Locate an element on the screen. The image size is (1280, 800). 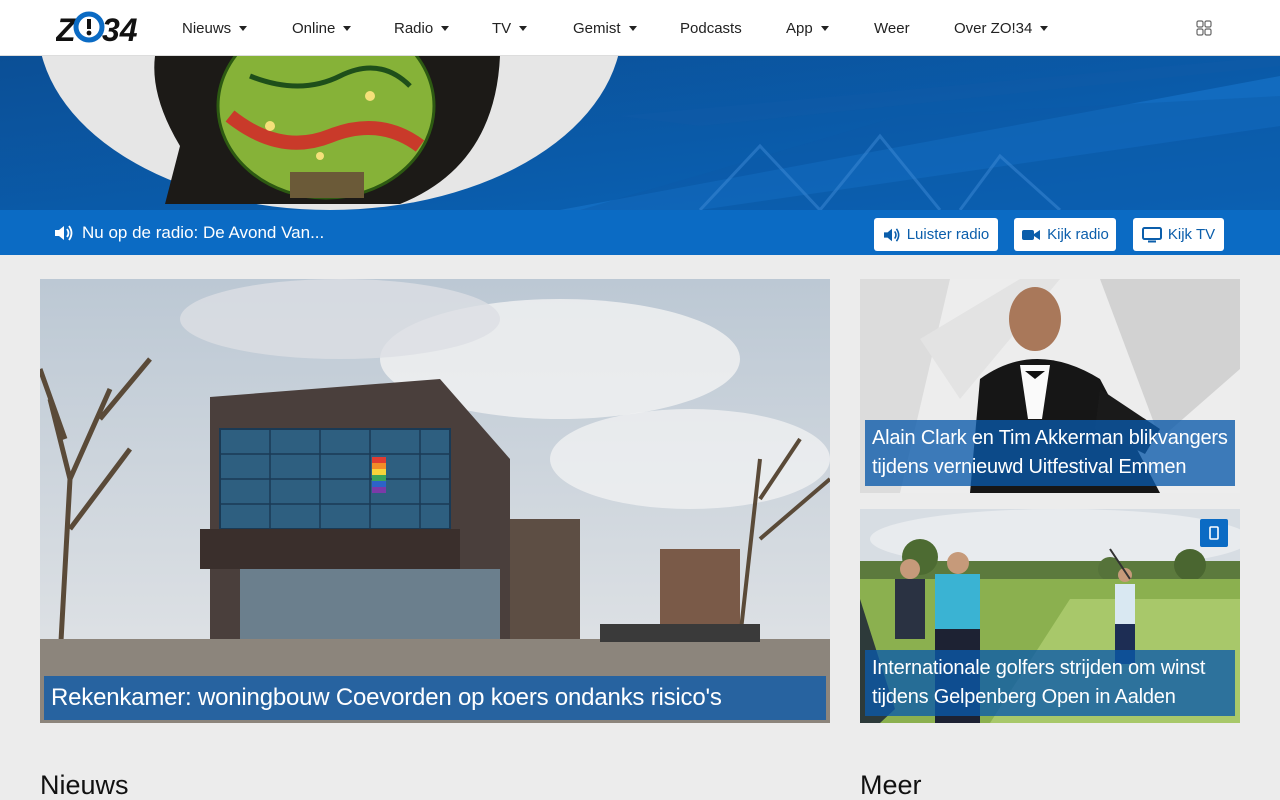
nav-online: Online is located at coordinates (322, 28).